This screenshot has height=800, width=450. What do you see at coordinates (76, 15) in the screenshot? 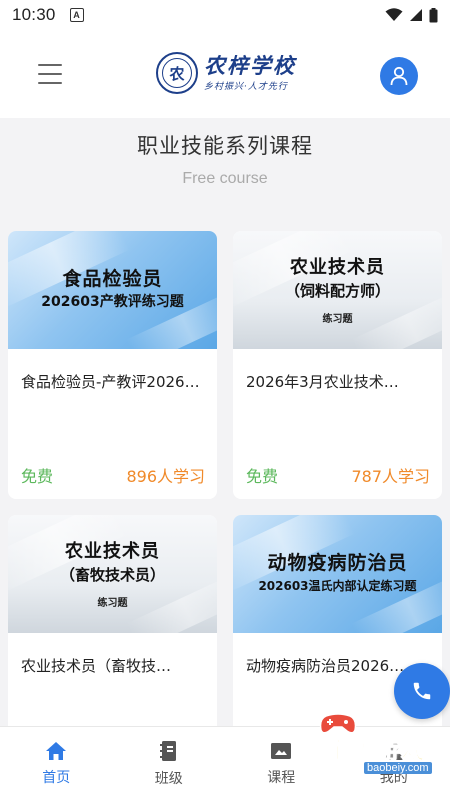
I see `notification-icon: A` at bounding box center [76, 15].